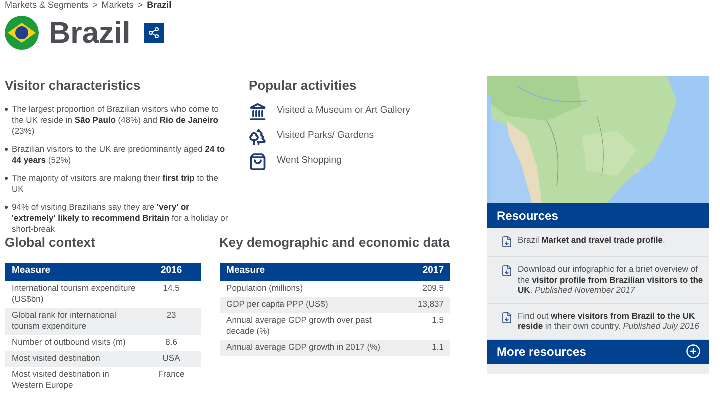 The height and width of the screenshot is (420, 720). I want to click on visitor-fact: 94% of visiting Brazilians say they are 'very' or 'extremely' likely to recommend Britain for a holiday or short-break, so click(121, 218).